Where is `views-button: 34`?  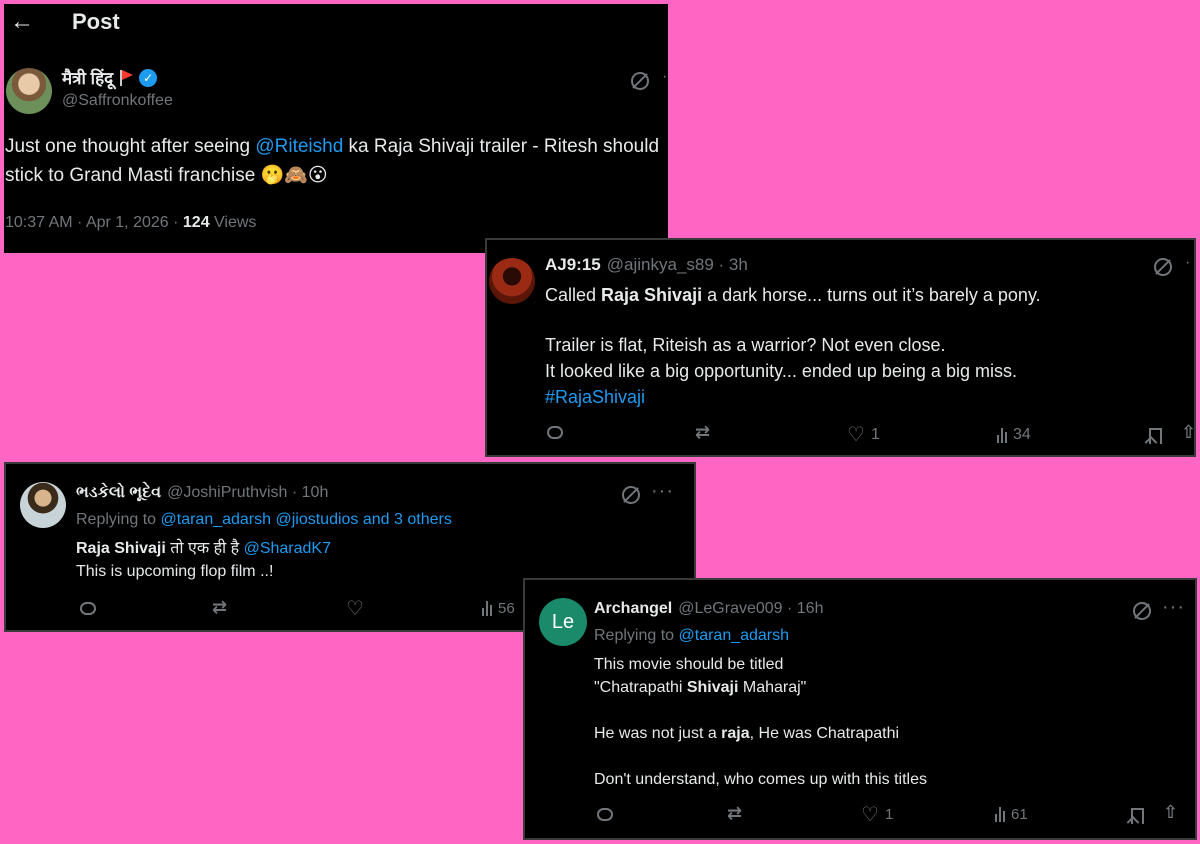 views-button: 34 is located at coordinates (1014, 435).